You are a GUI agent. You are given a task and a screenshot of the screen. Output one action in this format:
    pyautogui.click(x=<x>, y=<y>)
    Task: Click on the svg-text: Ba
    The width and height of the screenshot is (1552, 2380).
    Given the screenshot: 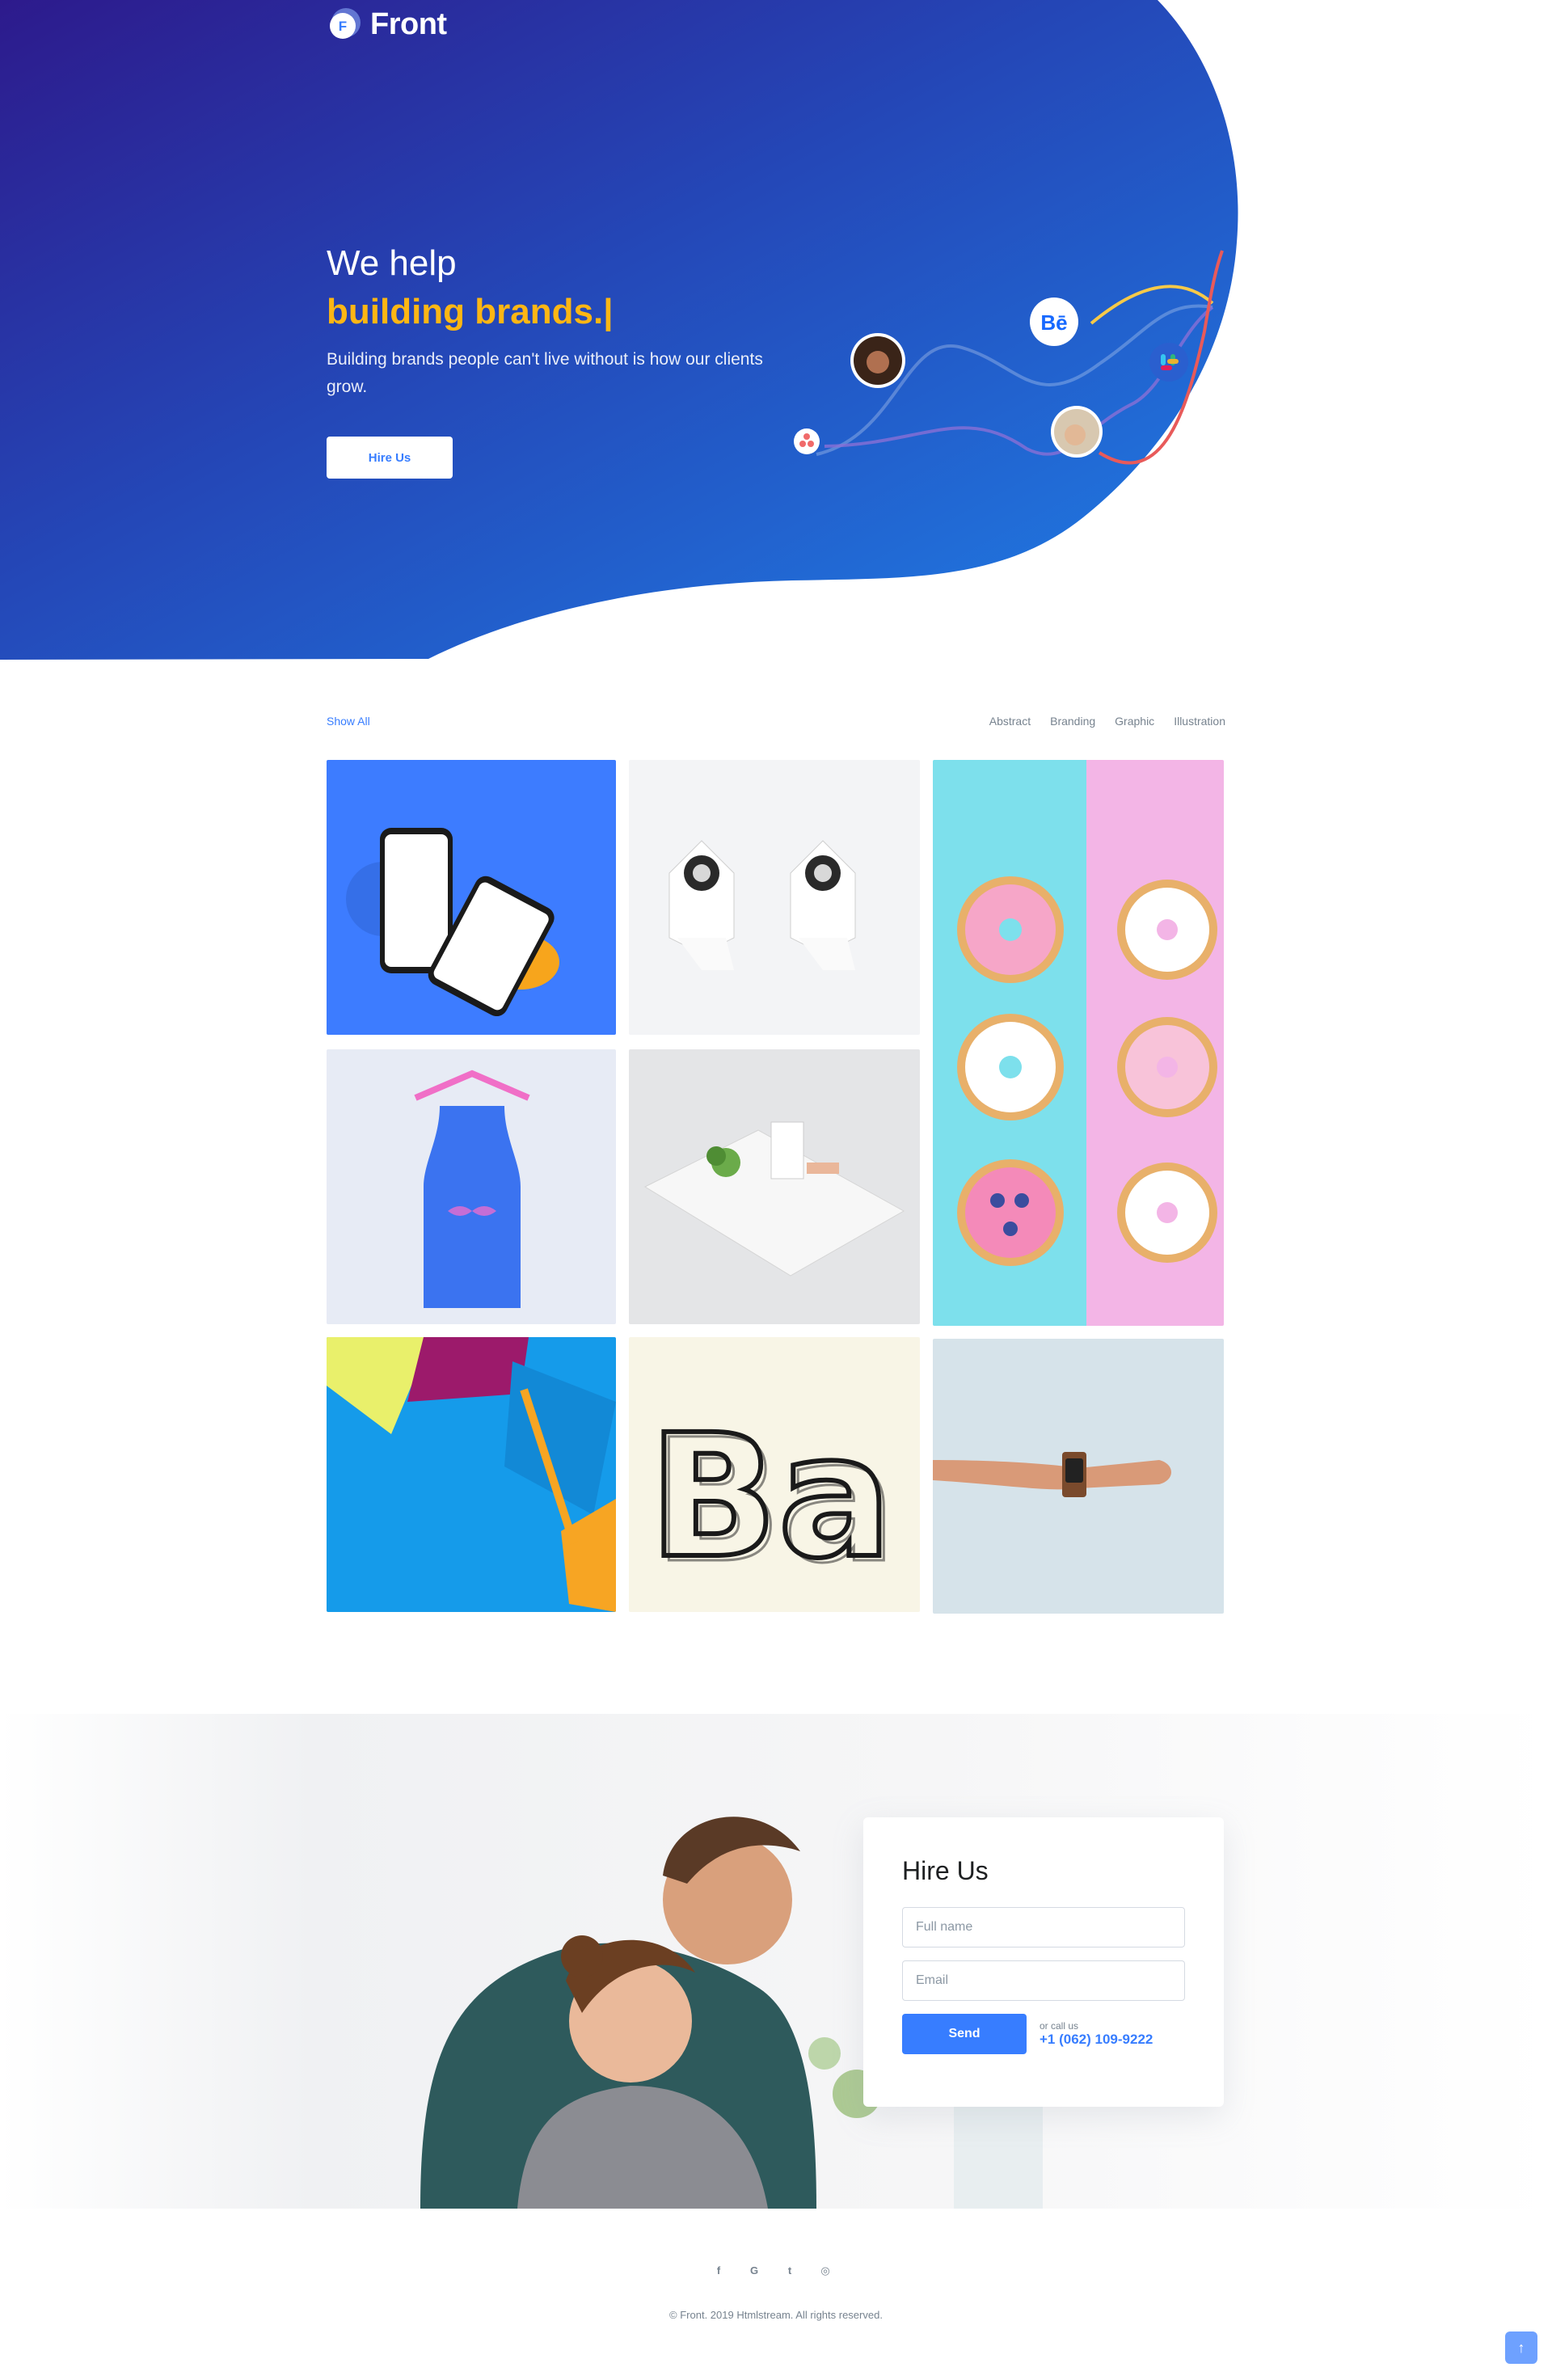 What is the action you would take?
    pyautogui.click(x=775, y=1502)
    